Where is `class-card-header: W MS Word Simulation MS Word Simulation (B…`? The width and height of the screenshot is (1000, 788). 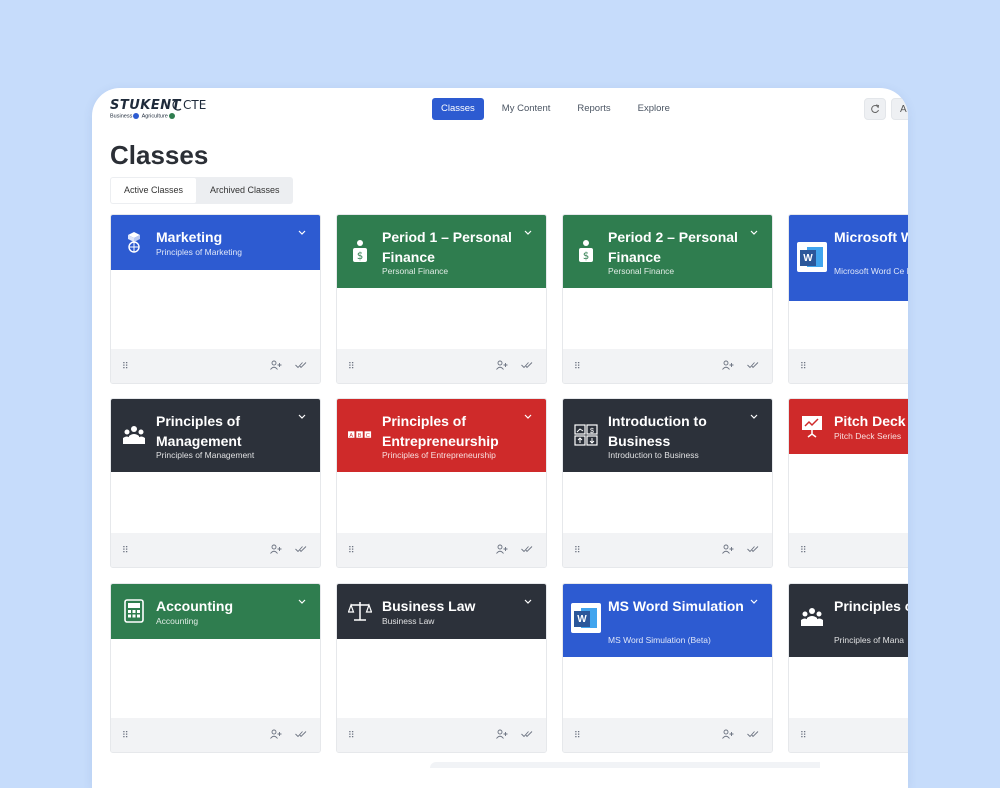
class-card-header: W MS Word Simulation MS Word Simulation (B… is located at coordinates (667, 620).